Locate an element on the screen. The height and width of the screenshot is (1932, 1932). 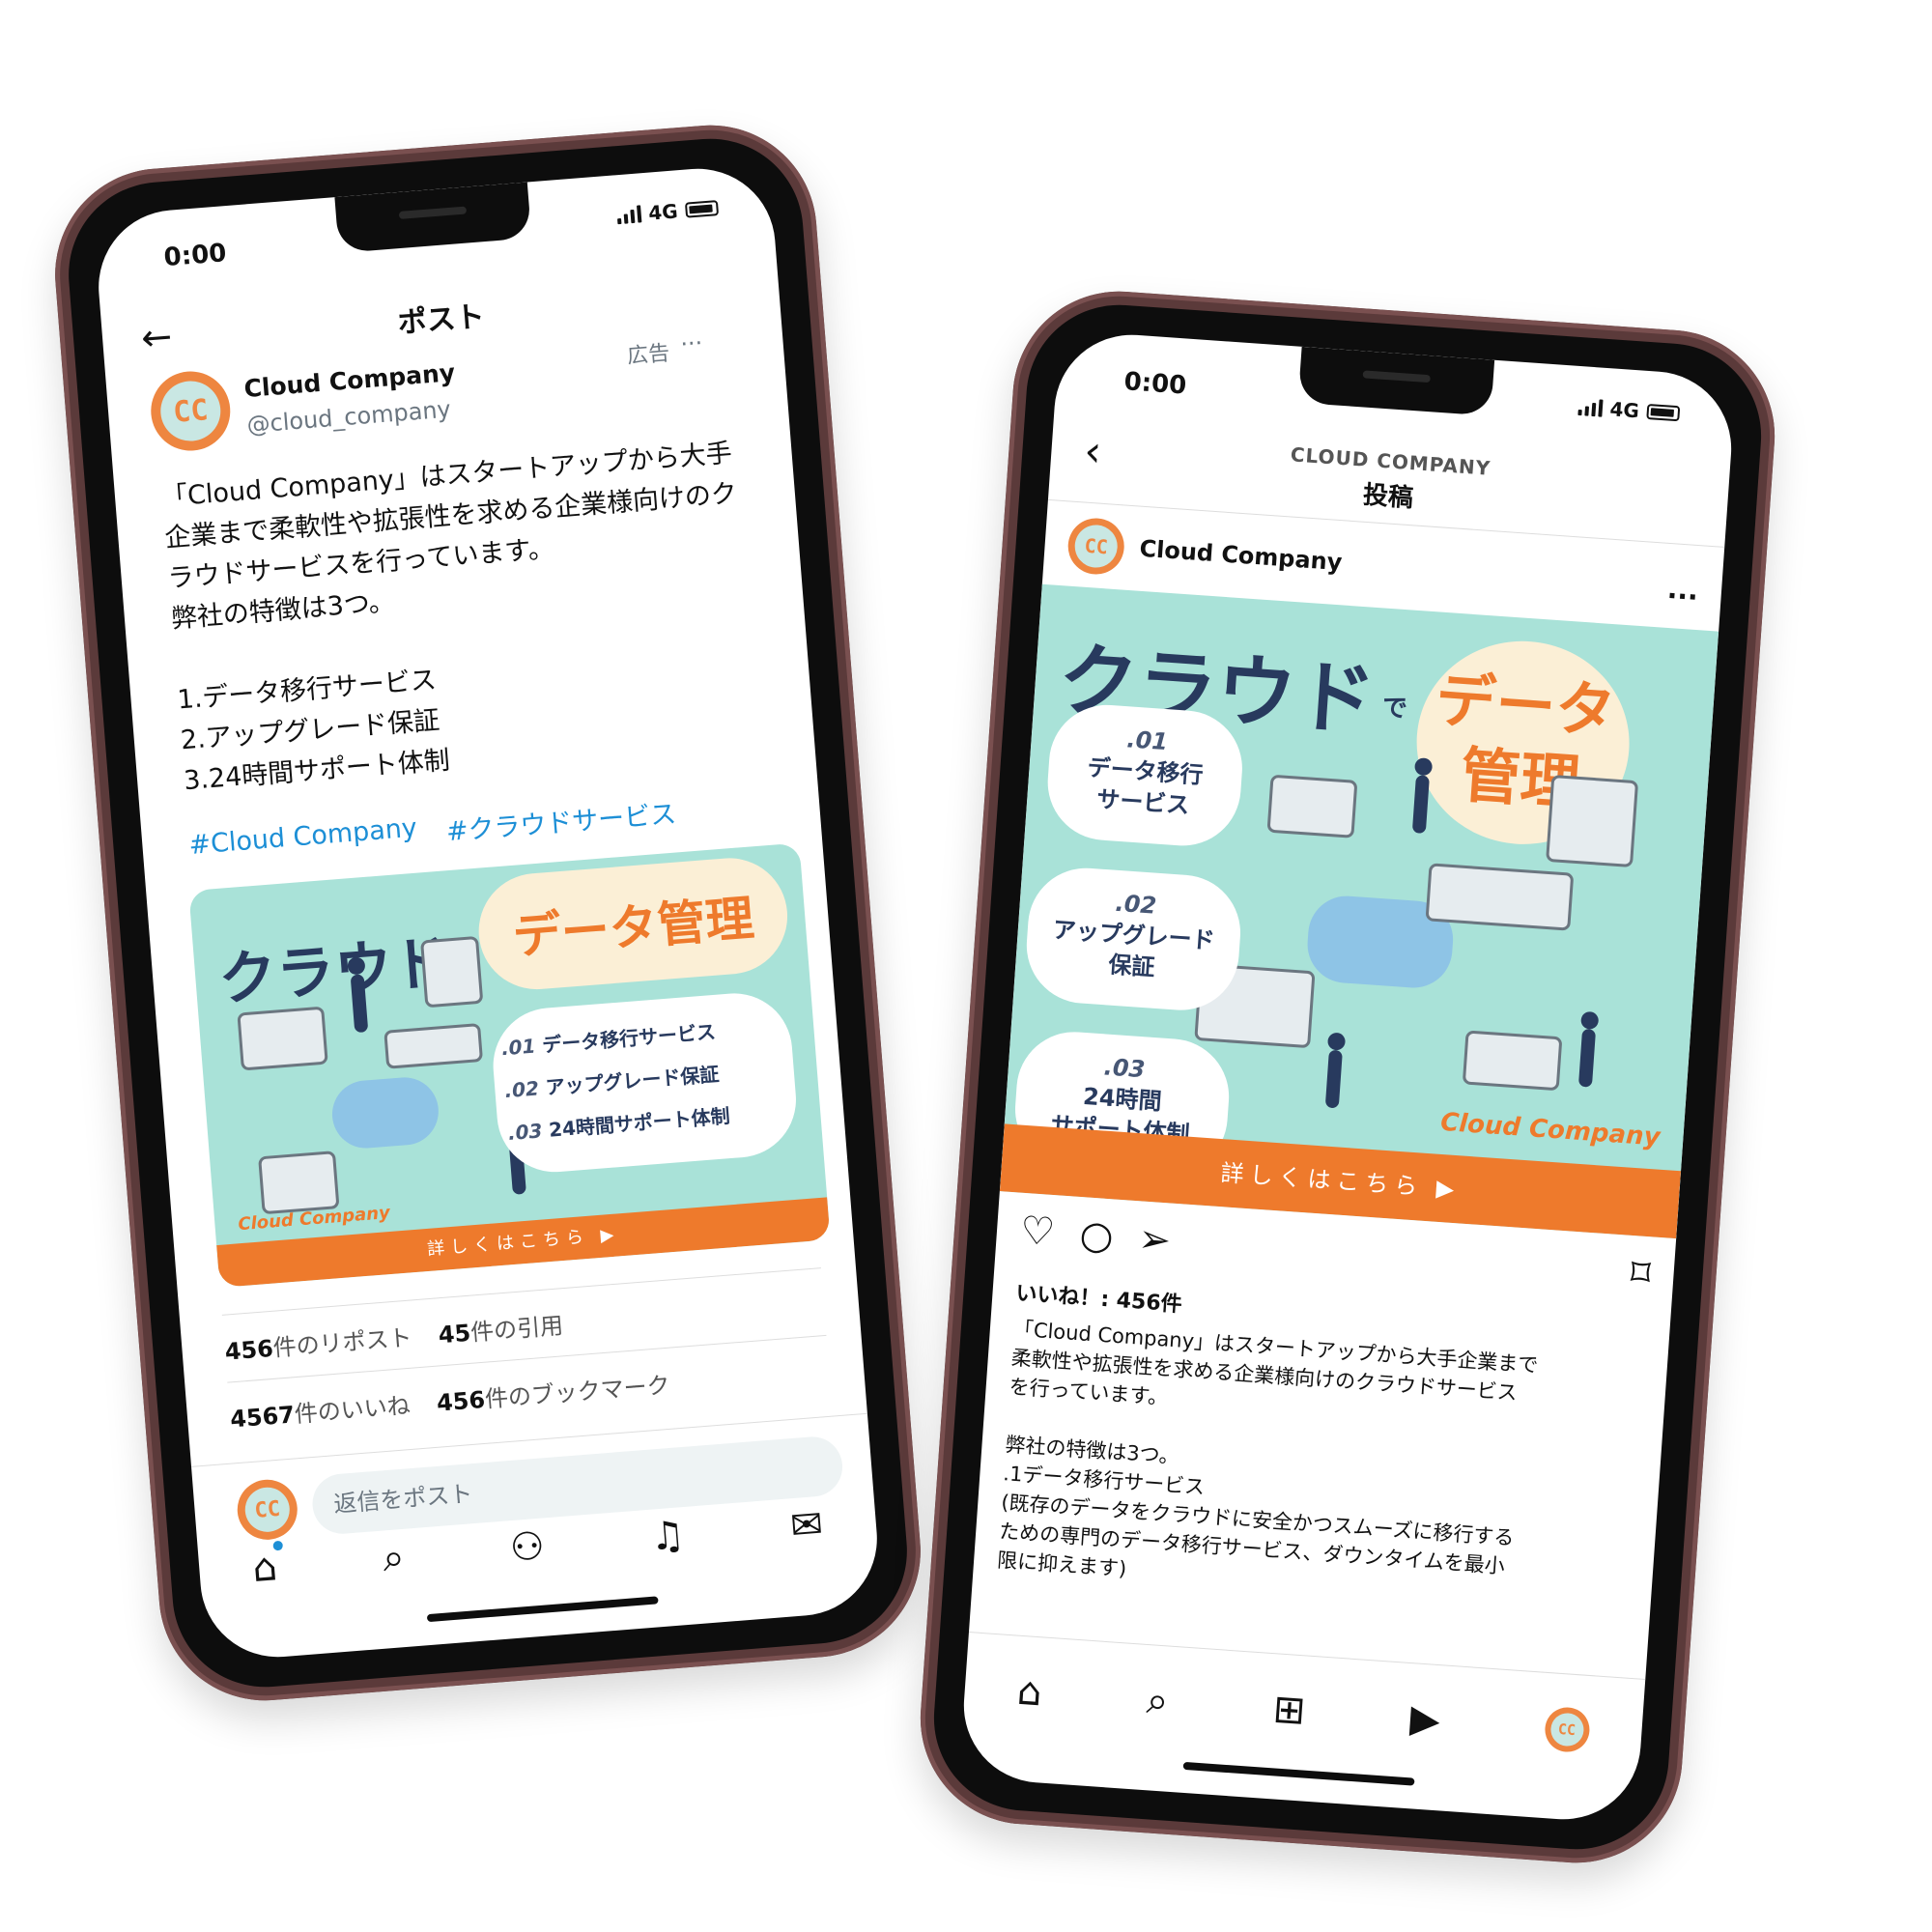
account-handle: @cloud_company is located at coordinates (349, 417).